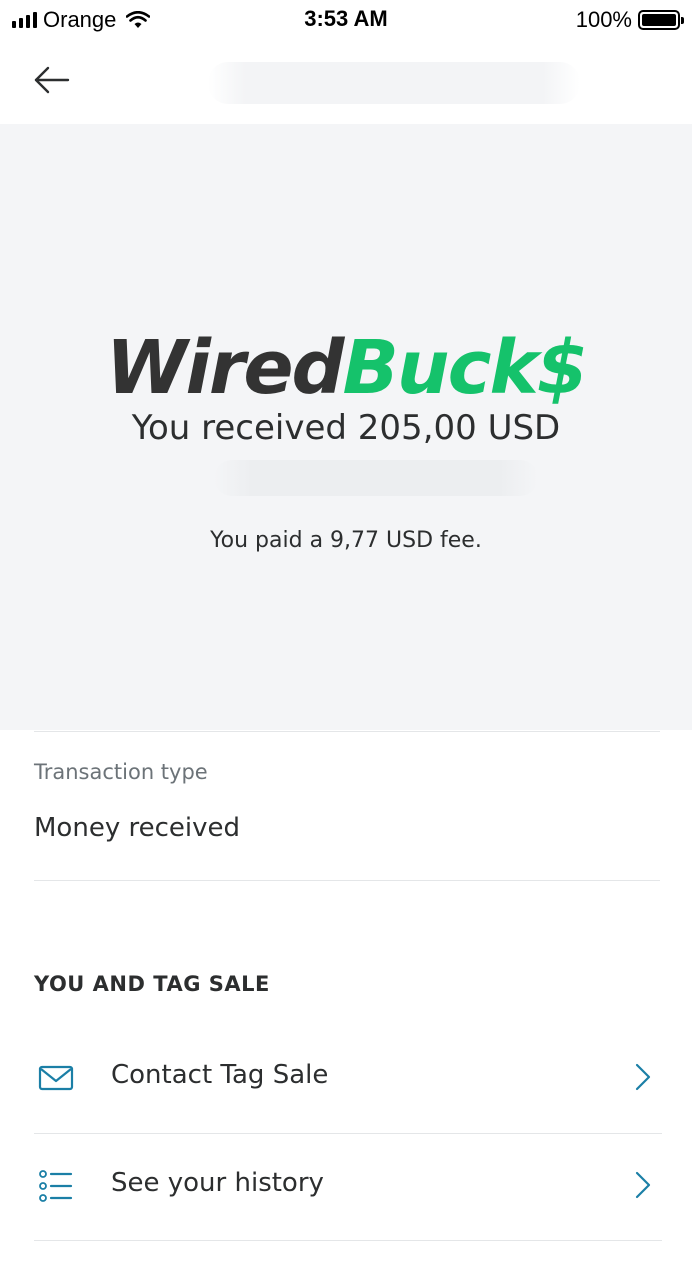 Image resolution: width=692 pixels, height=1280 pixels. What do you see at coordinates (56, 1078) in the screenshot?
I see `envelope-icon` at bounding box center [56, 1078].